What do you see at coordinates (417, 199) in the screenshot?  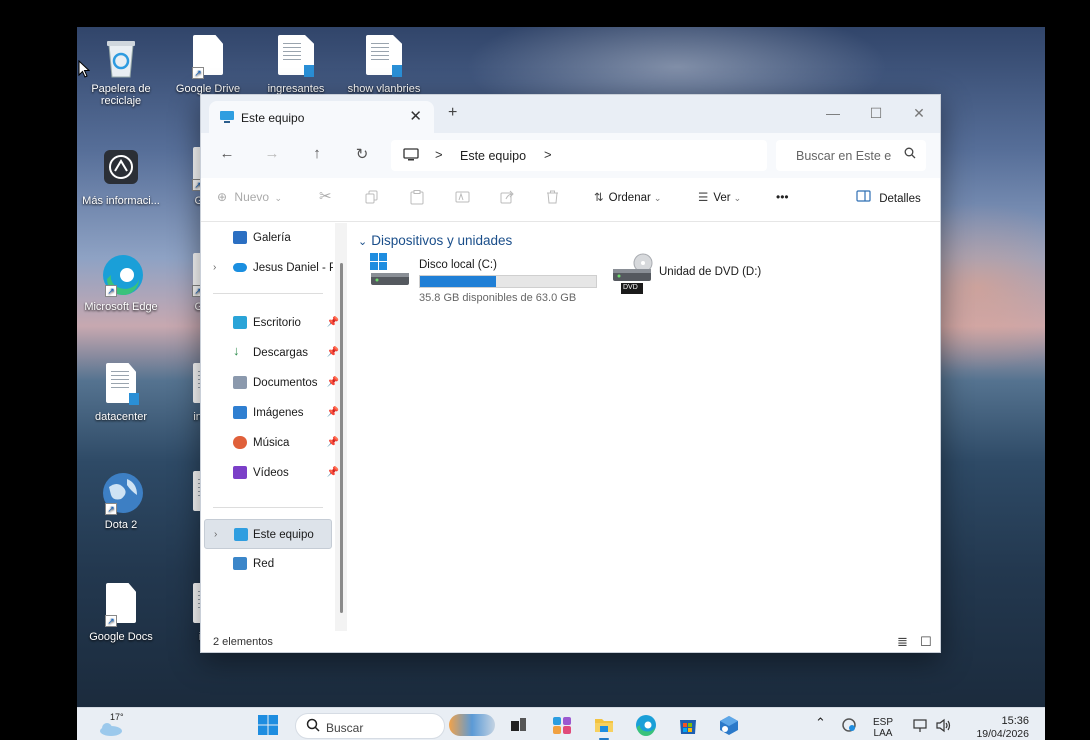 I see `paste-icon` at bounding box center [417, 199].